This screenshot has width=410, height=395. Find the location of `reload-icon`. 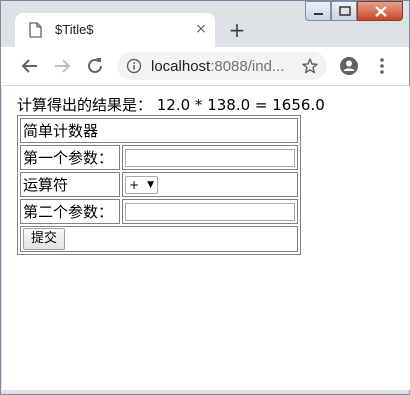

reload-icon is located at coordinates (95, 66).